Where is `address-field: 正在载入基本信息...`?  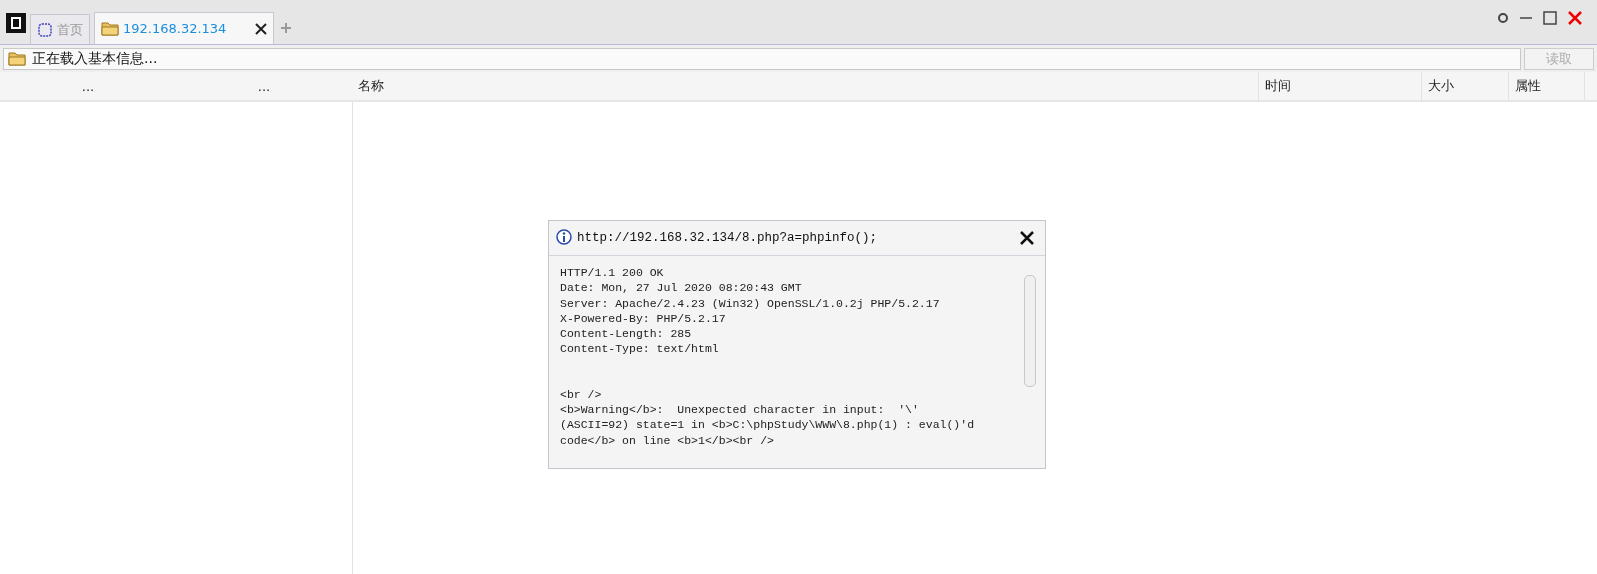 address-field: 正在载入基本信息... is located at coordinates (762, 58).